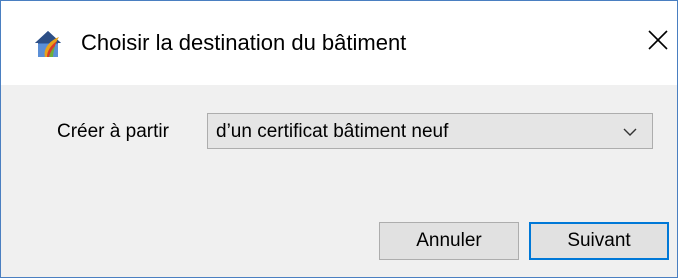  I want to click on chevron-down-icon, so click(630, 132).